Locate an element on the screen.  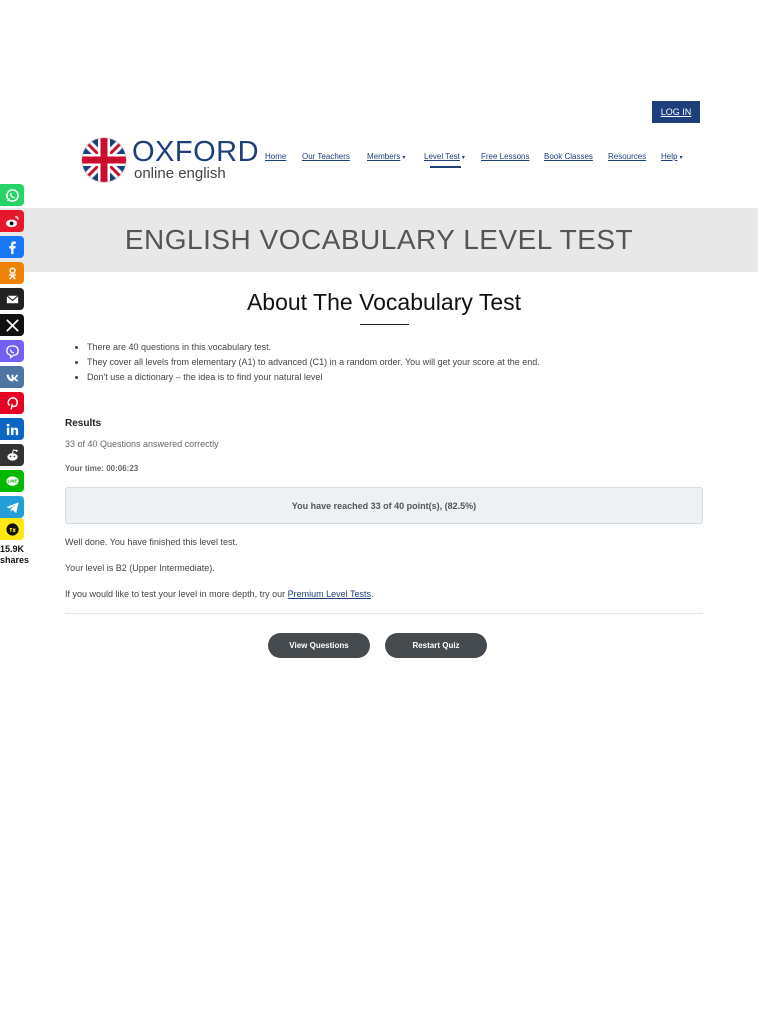
share-viber-button is located at coordinates (12, 351).